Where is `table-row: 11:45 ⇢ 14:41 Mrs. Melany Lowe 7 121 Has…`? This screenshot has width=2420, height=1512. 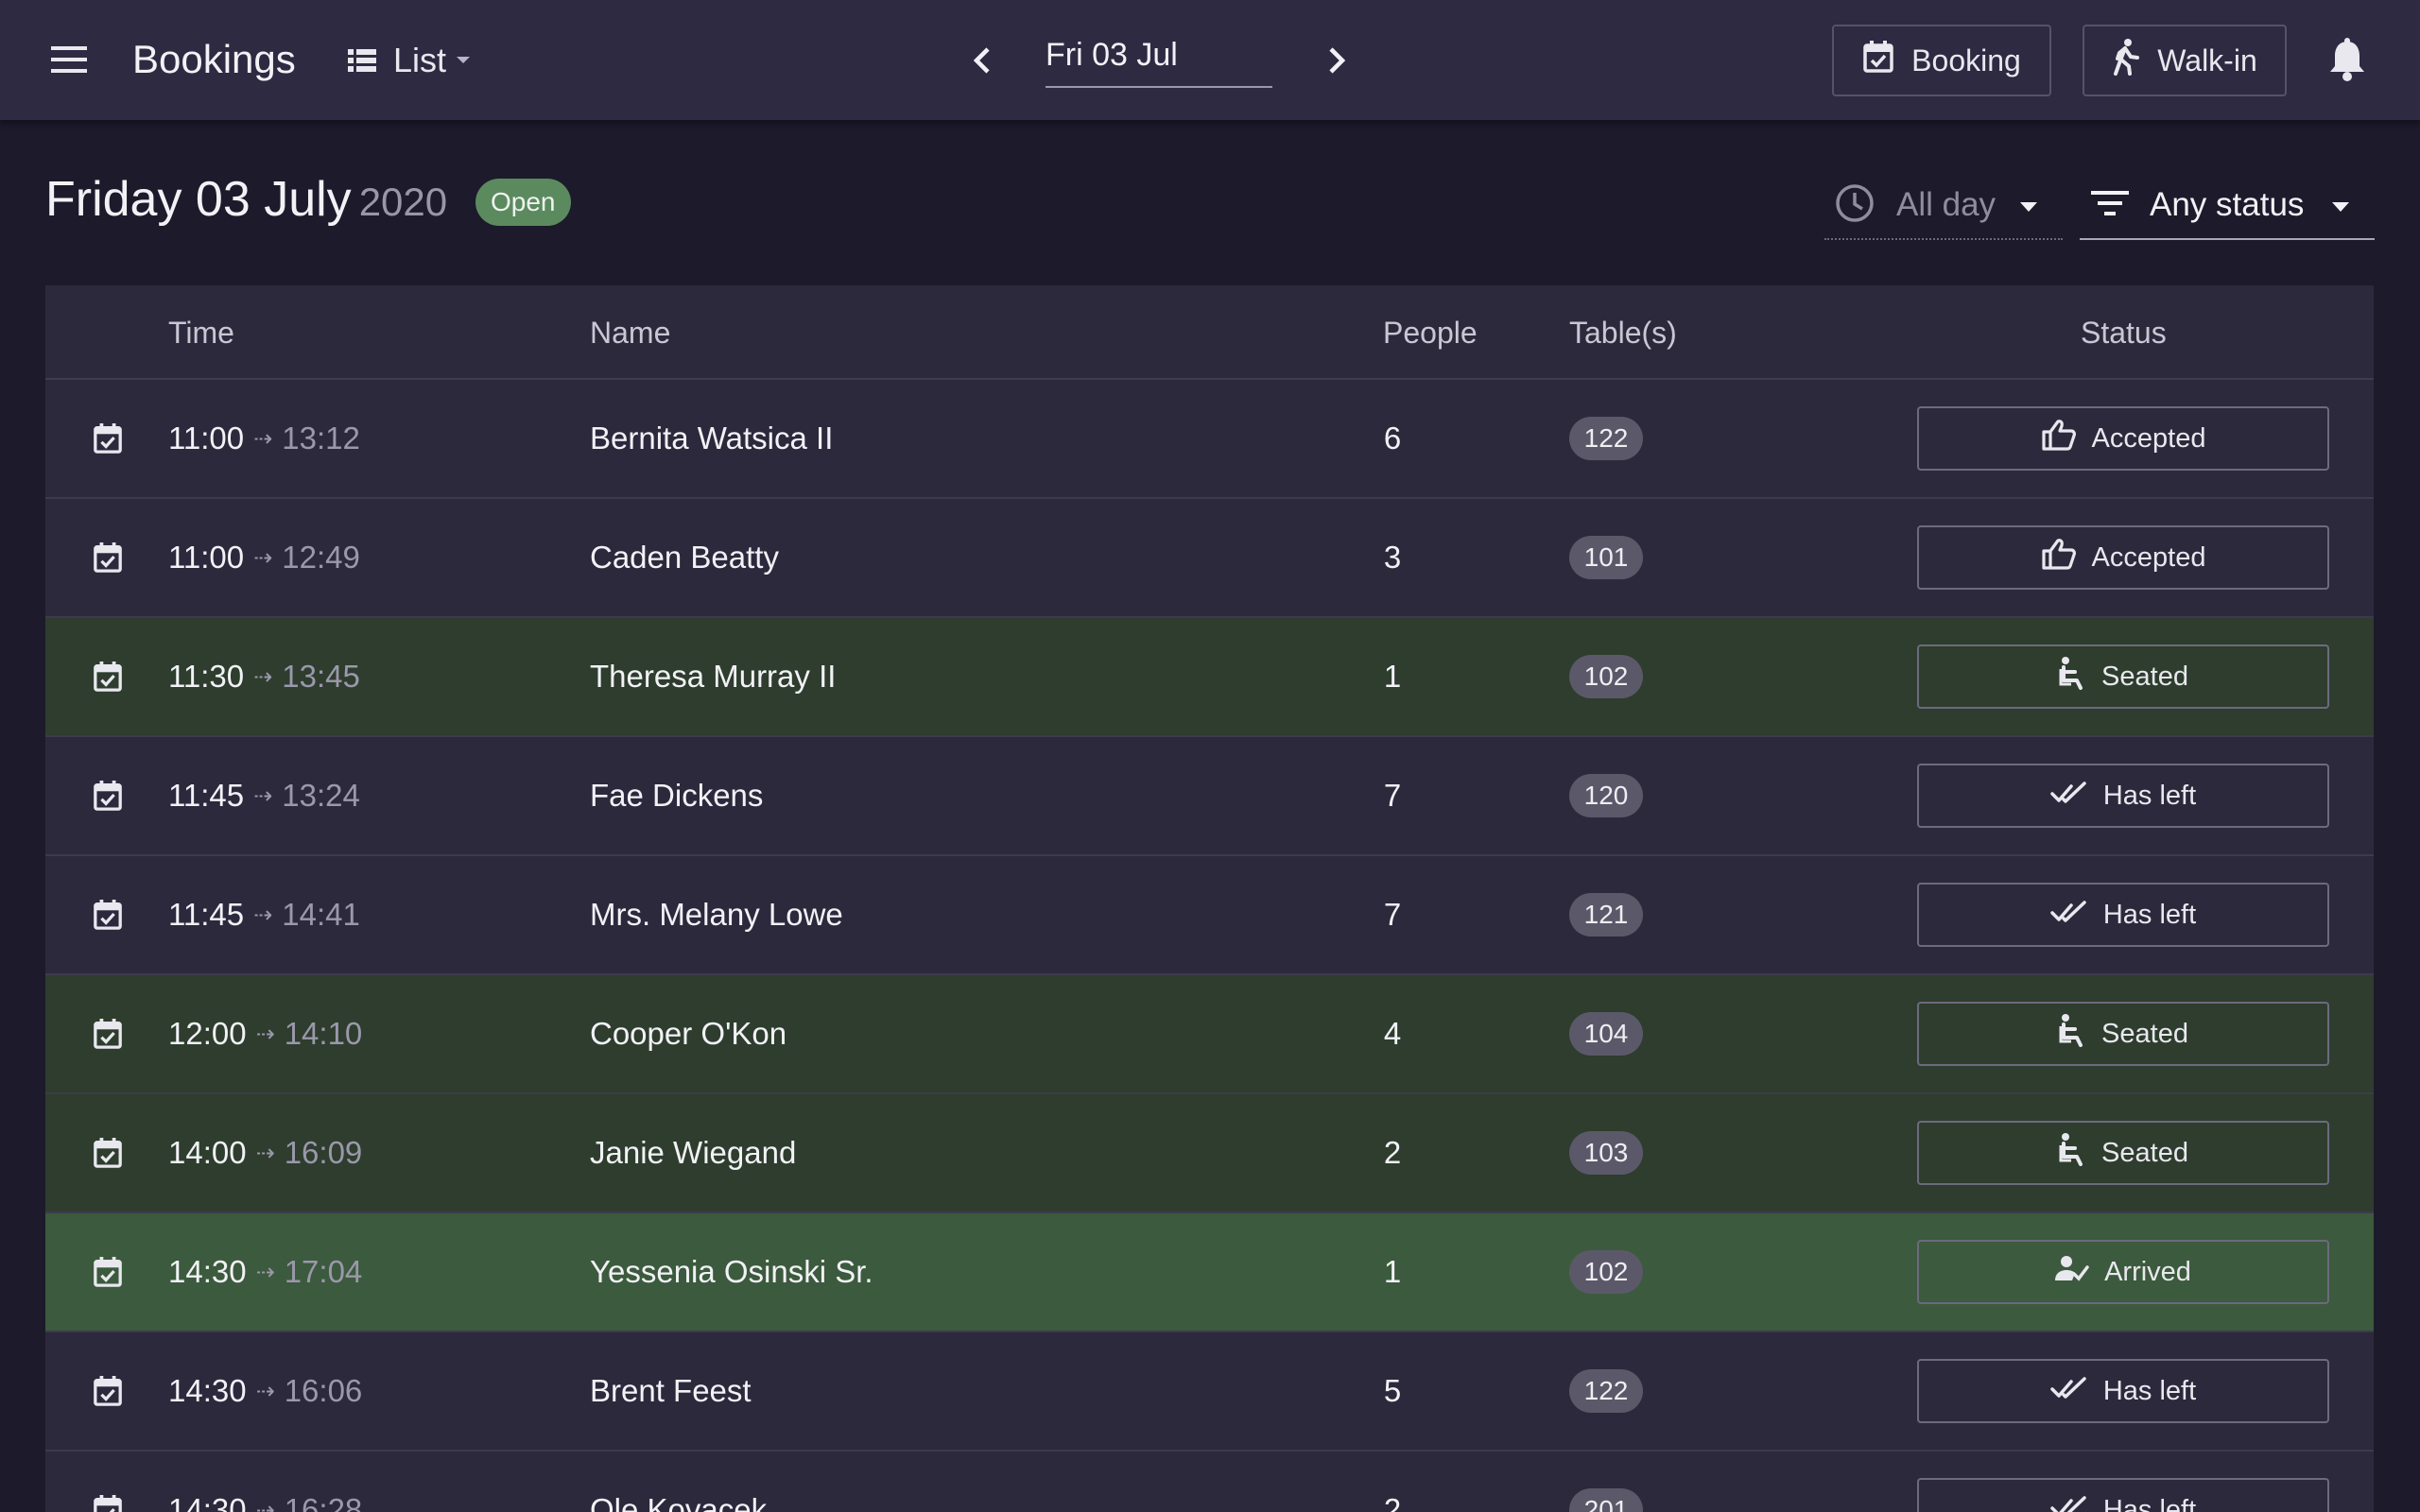 table-row: 11:45 ⇢ 14:41 Mrs. Melany Lowe 7 121 Has… is located at coordinates (1210, 915).